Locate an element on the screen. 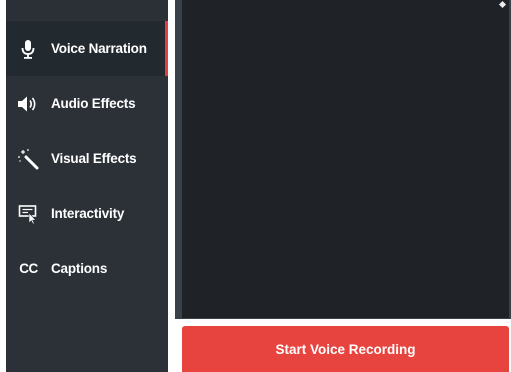  sidebar-item-voice-narration: Voice Narration is located at coordinates (87, 48).